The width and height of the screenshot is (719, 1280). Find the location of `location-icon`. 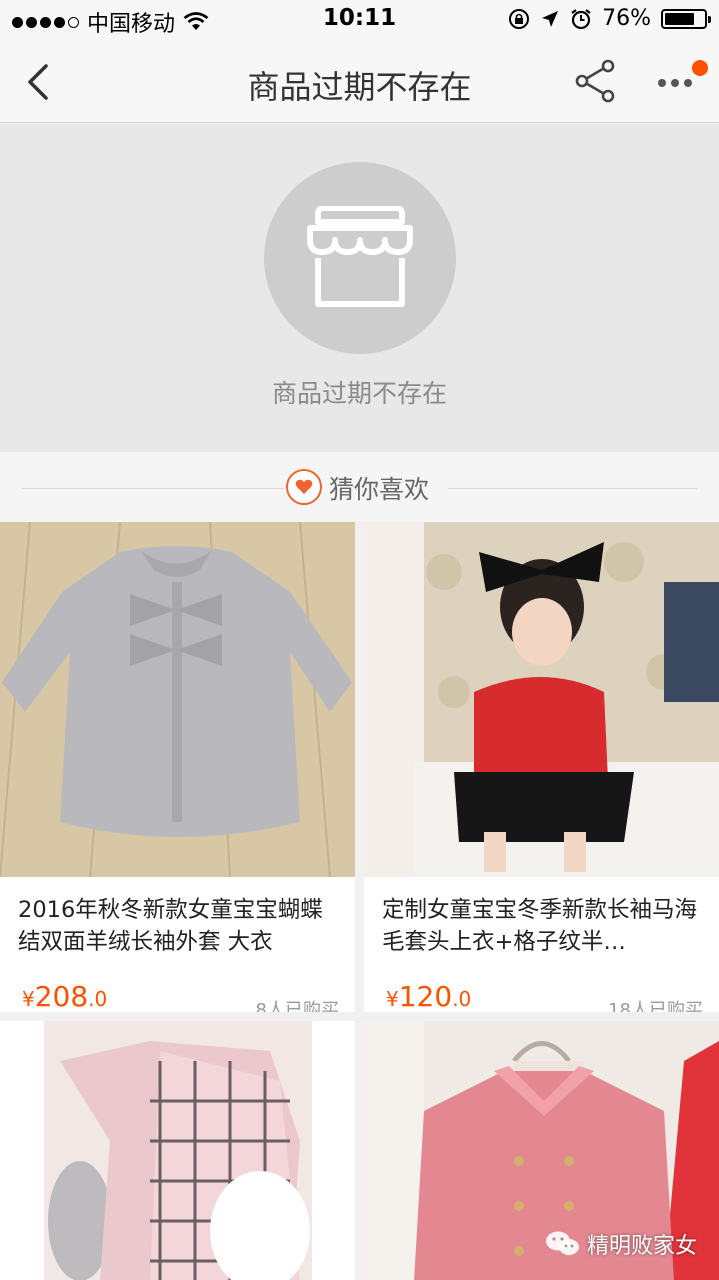

location-icon is located at coordinates (550, 18).